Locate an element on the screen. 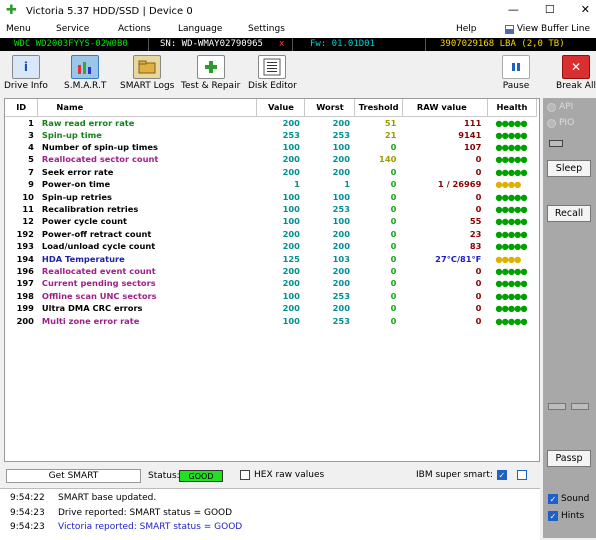 This screenshot has width=596, height=540. smart-id-cell: 3 is located at coordinates (31, 134).